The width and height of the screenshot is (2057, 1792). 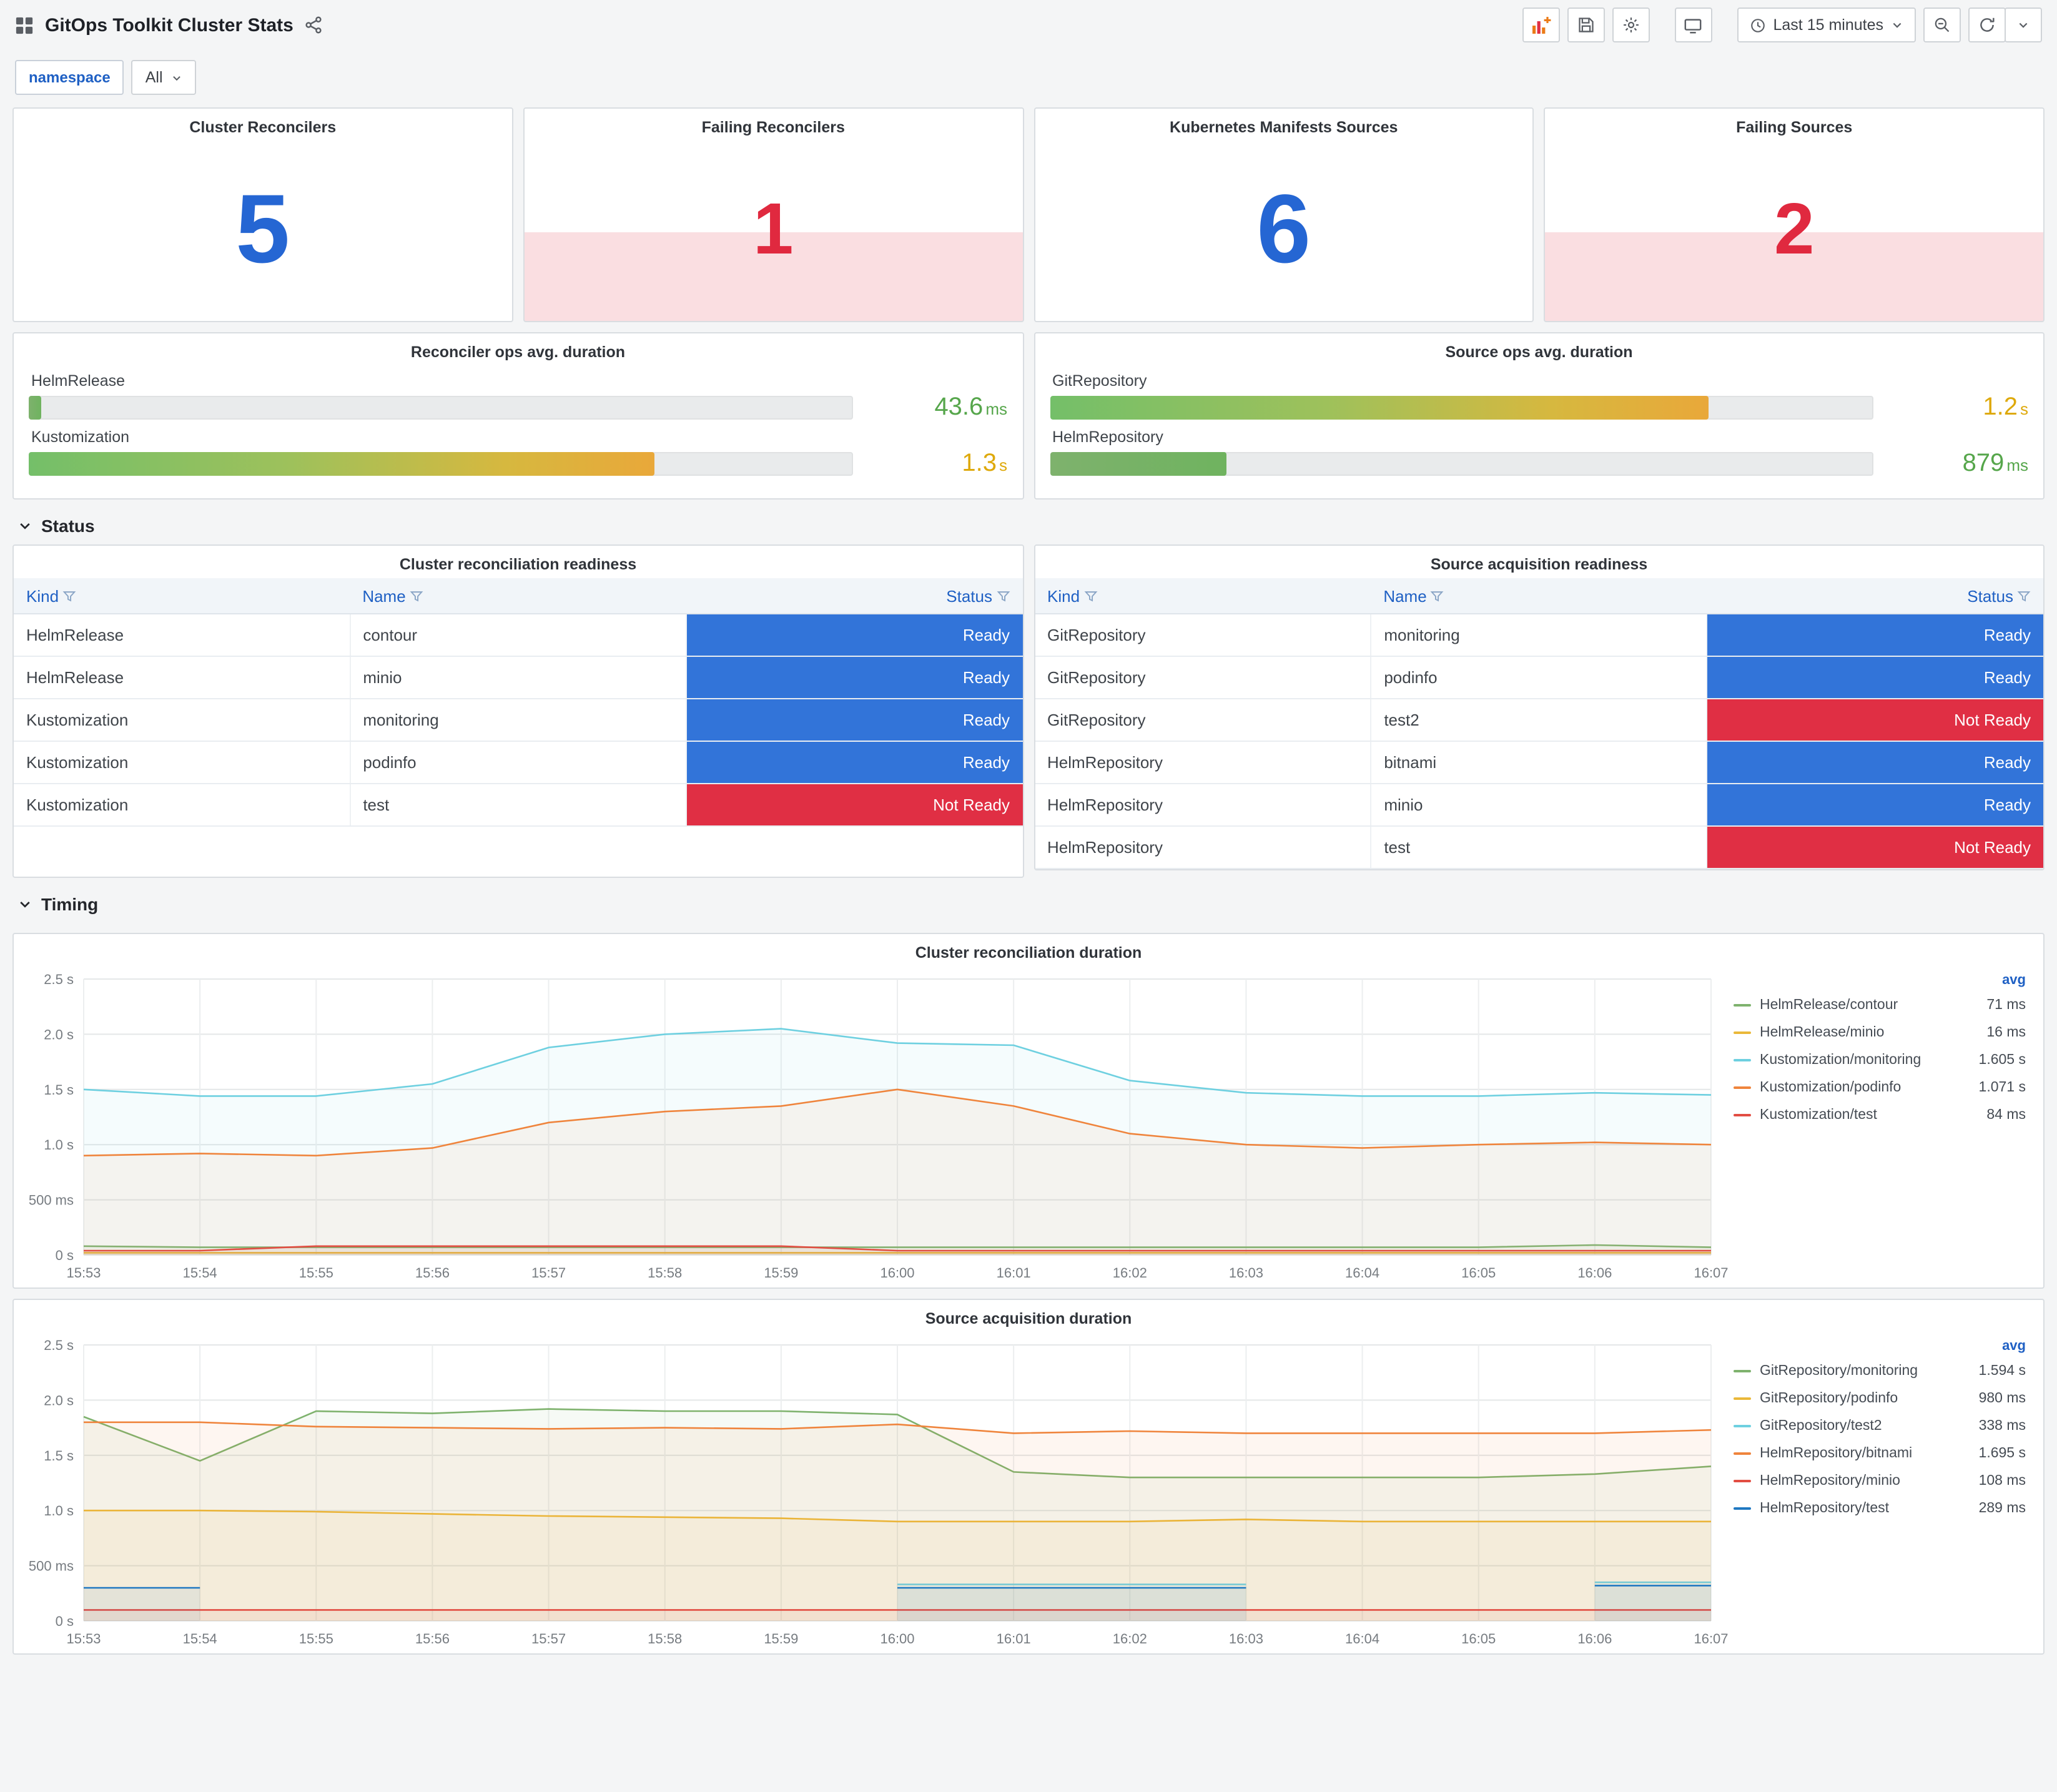 I want to click on variable-label-namespace: namespace, so click(x=70, y=77).